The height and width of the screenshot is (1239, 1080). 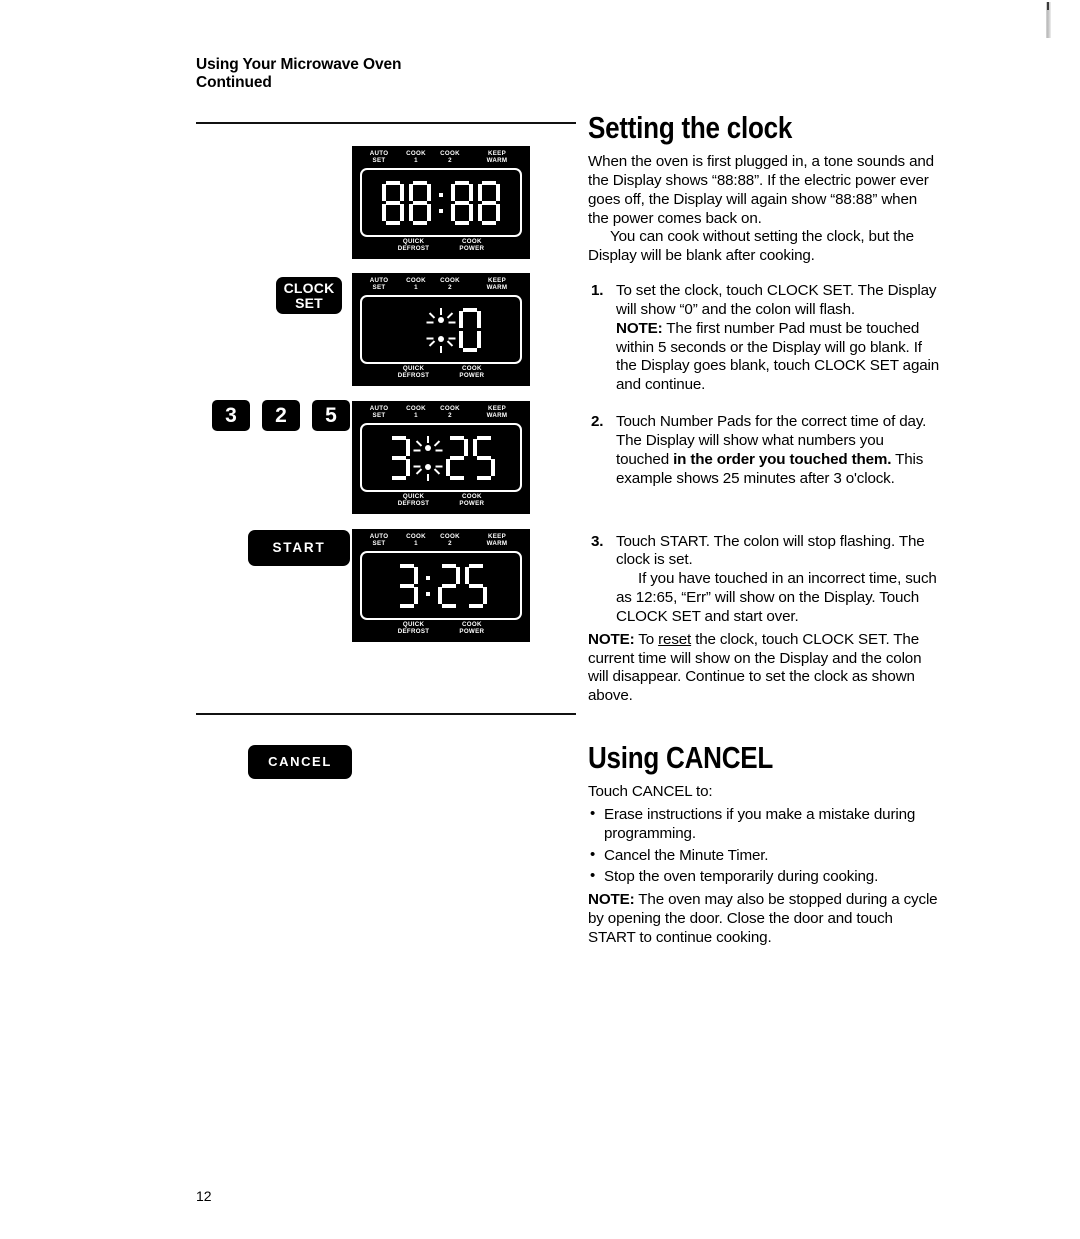 I want to click on running-head-line2: Continued, so click(x=234, y=83).